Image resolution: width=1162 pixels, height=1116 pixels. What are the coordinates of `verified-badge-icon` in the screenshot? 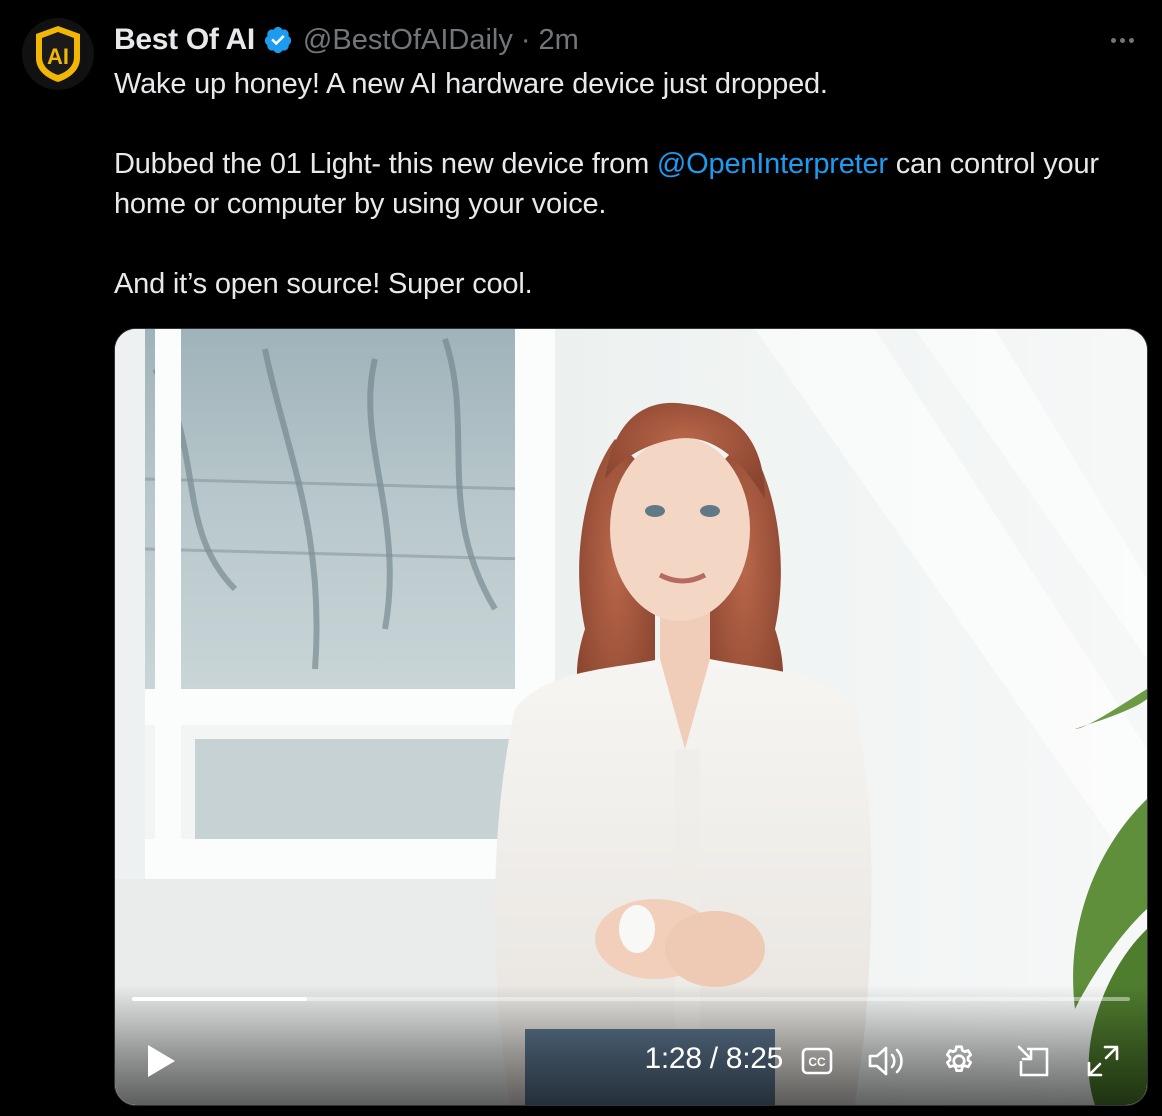 It's located at (278, 40).